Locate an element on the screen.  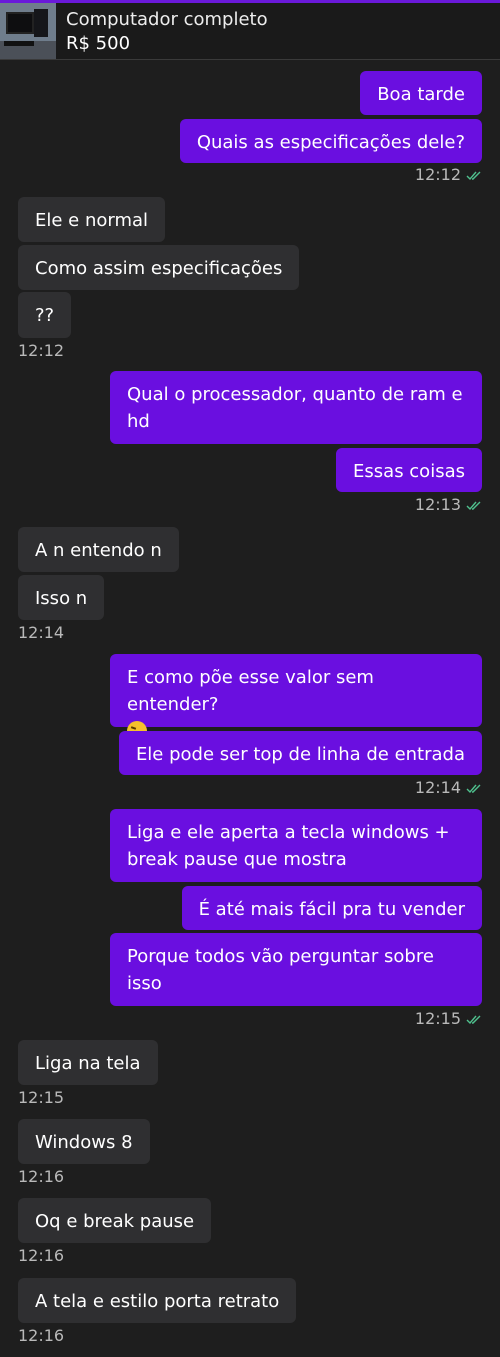
message-text: É até mais fácil pra tu vender is located at coordinates (331, 909).